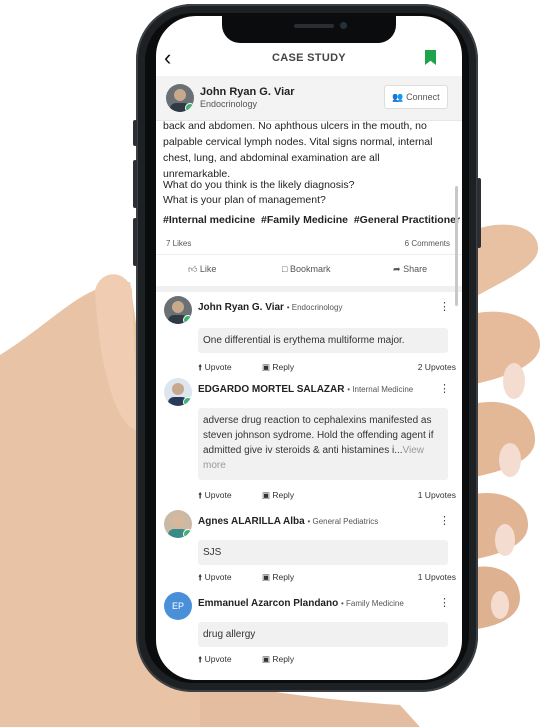  Describe the element at coordinates (398, 97) in the screenshot. I see `add-user-icon: 👥` at that location.